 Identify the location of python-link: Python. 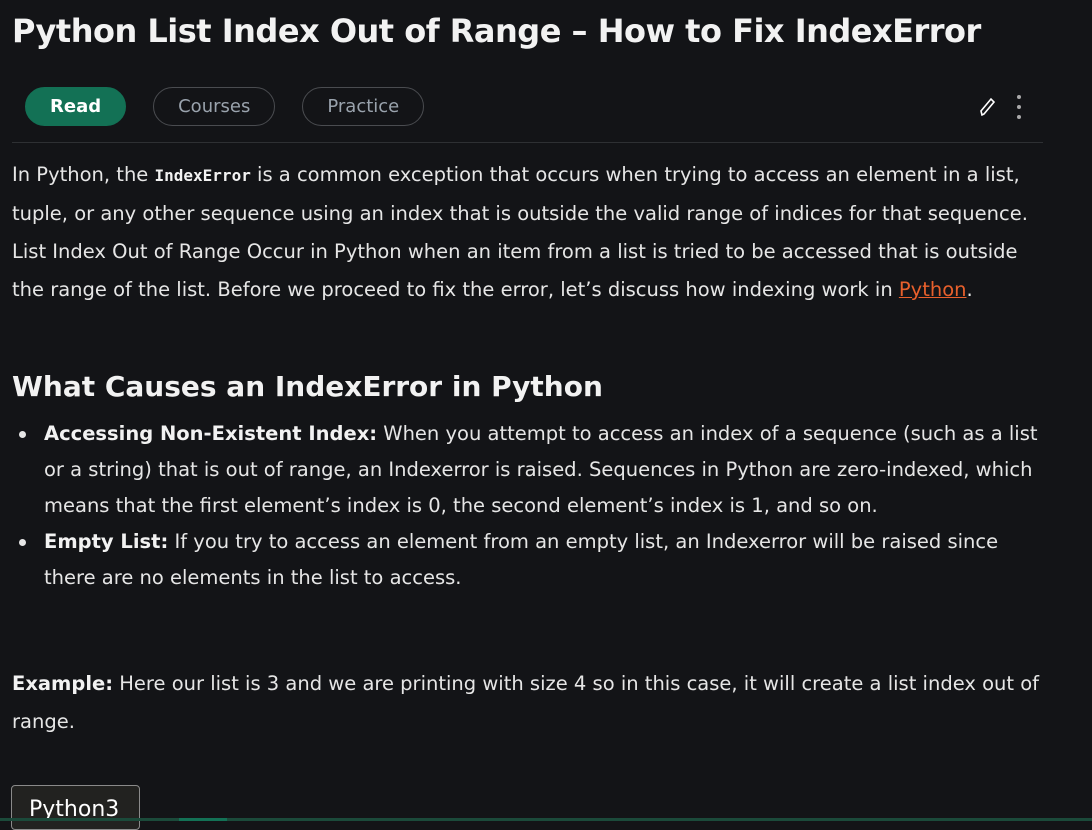
(933, 289).